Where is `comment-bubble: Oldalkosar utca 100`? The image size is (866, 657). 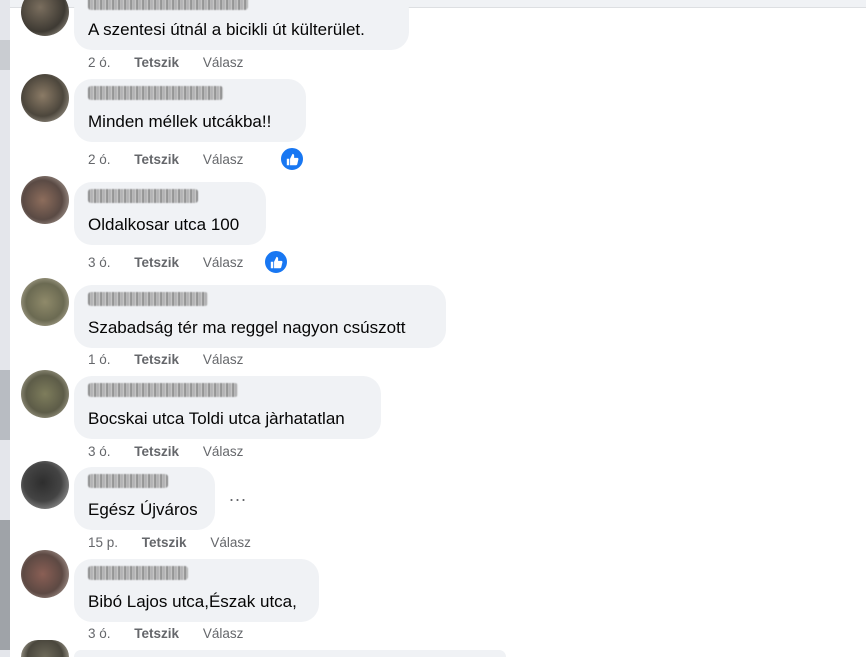
comment-bubble: Oldalkosar utca 100 is located at coordinates (170, 213).